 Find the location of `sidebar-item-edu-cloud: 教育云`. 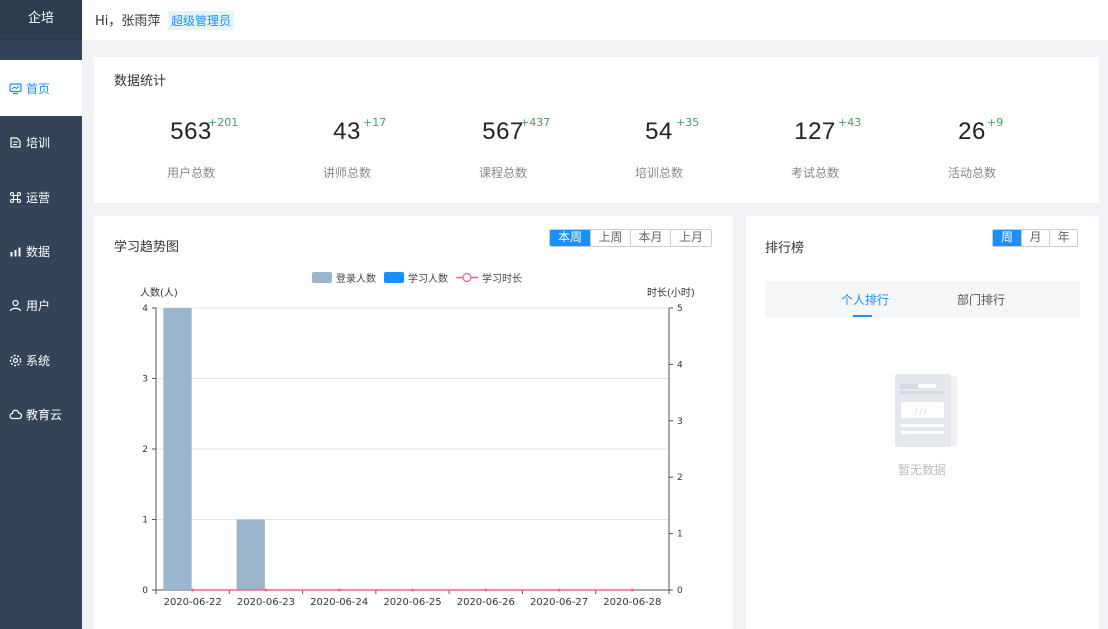

sidebar-item-edu-cloud: 教育云 is located at coordinates (41, 414).